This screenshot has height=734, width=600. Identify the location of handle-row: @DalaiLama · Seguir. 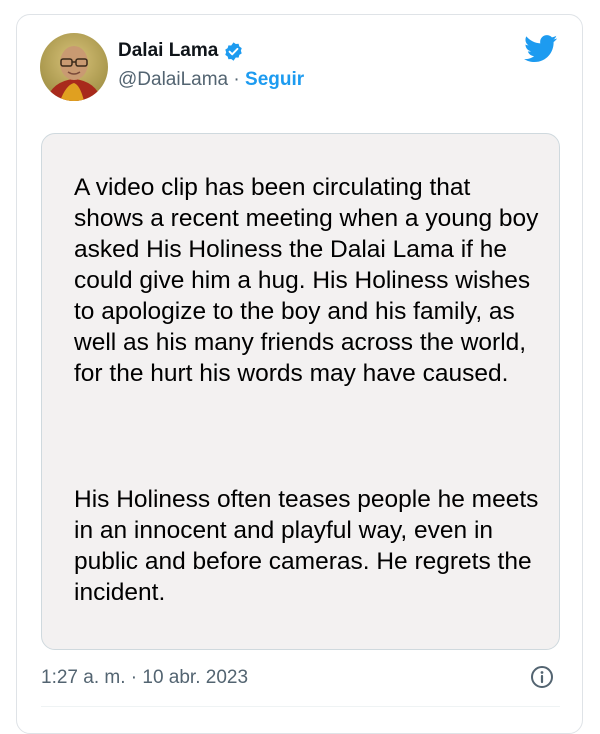
(211, 80).